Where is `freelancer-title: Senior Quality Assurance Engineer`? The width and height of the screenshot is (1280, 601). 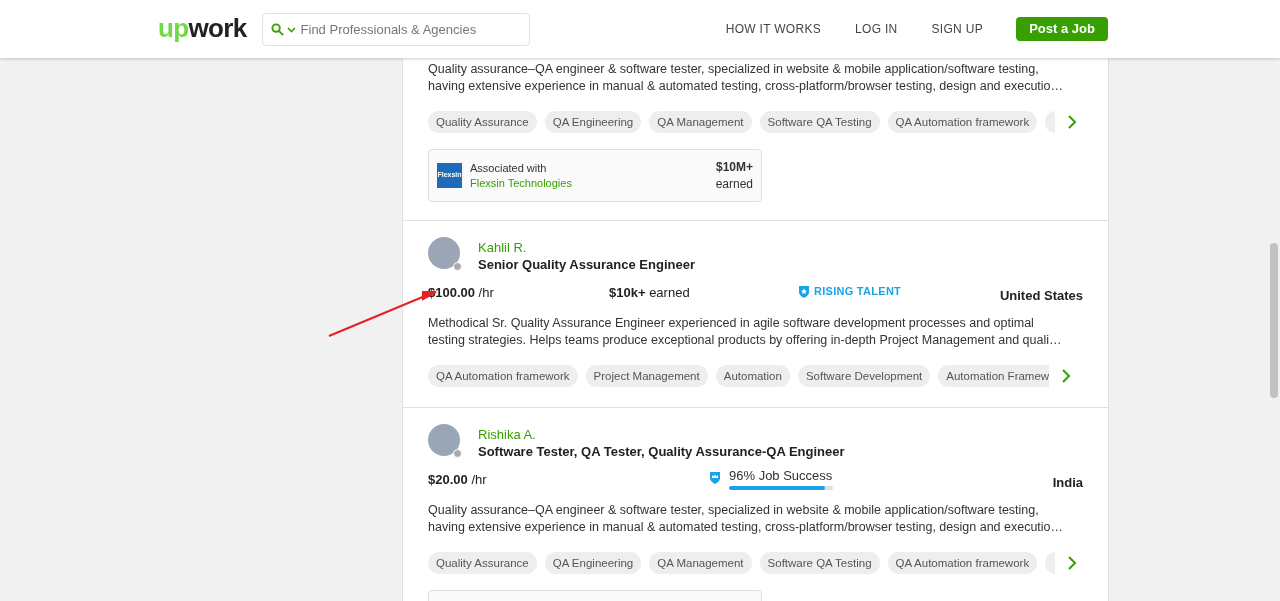 freelancer-title: Senior Quality Assurance Engineer is located at coordinates (586, 264).